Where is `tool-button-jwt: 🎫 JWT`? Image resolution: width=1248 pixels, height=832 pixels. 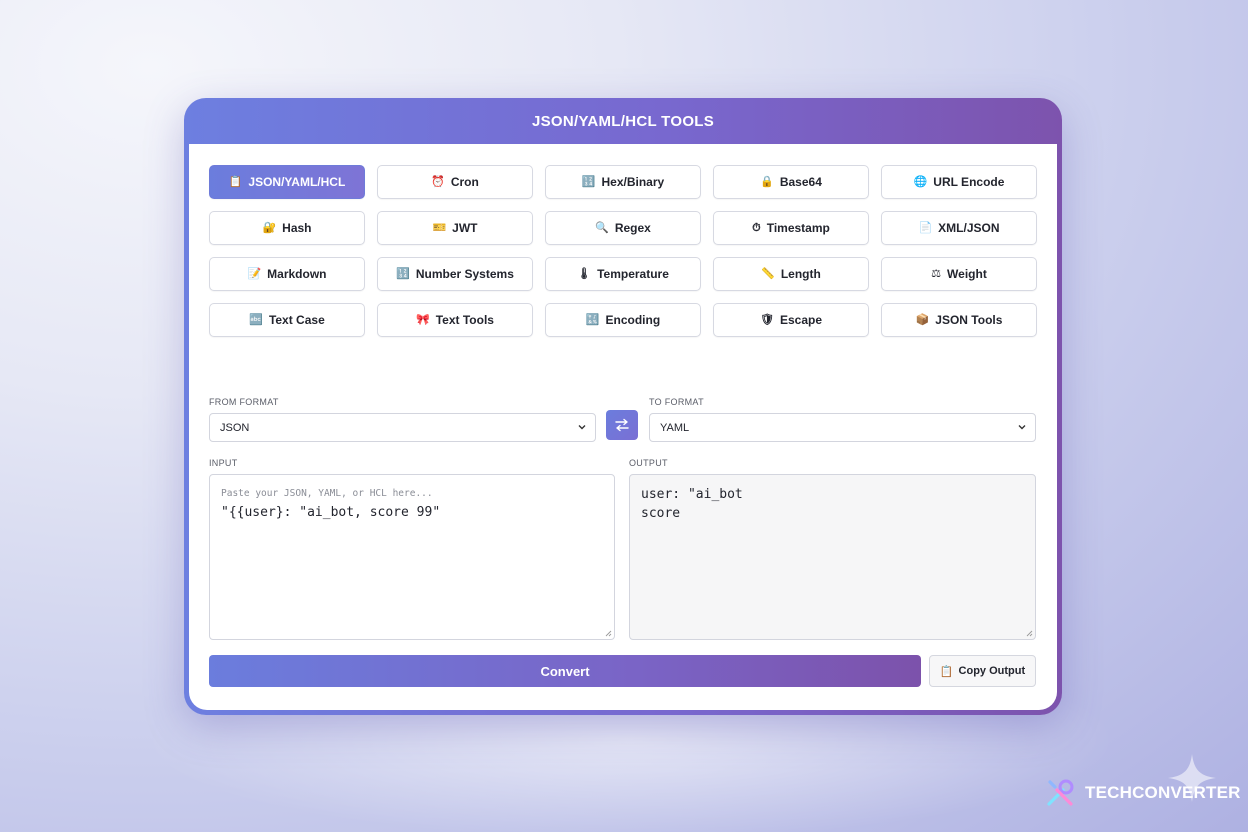 tool-button-jwt: 🎫 JWT is located at coordinates (455, 228).